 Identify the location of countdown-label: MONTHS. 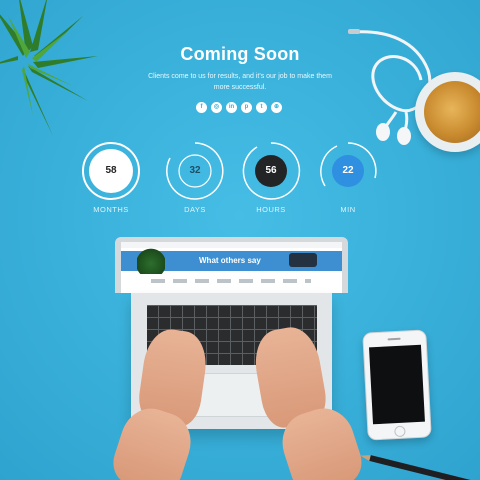
(111, 209).